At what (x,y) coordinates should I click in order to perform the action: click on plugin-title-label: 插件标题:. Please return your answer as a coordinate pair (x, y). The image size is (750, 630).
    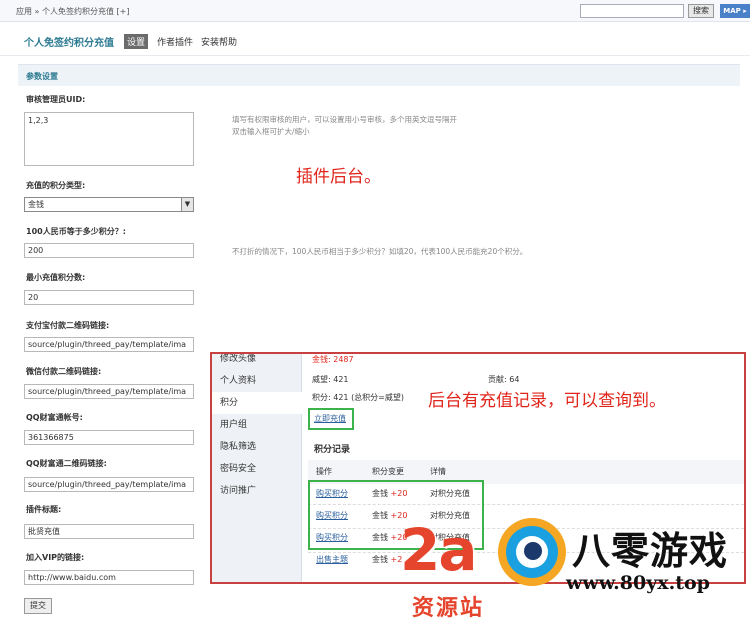
    Looking at the image, I should click on (44, 509).